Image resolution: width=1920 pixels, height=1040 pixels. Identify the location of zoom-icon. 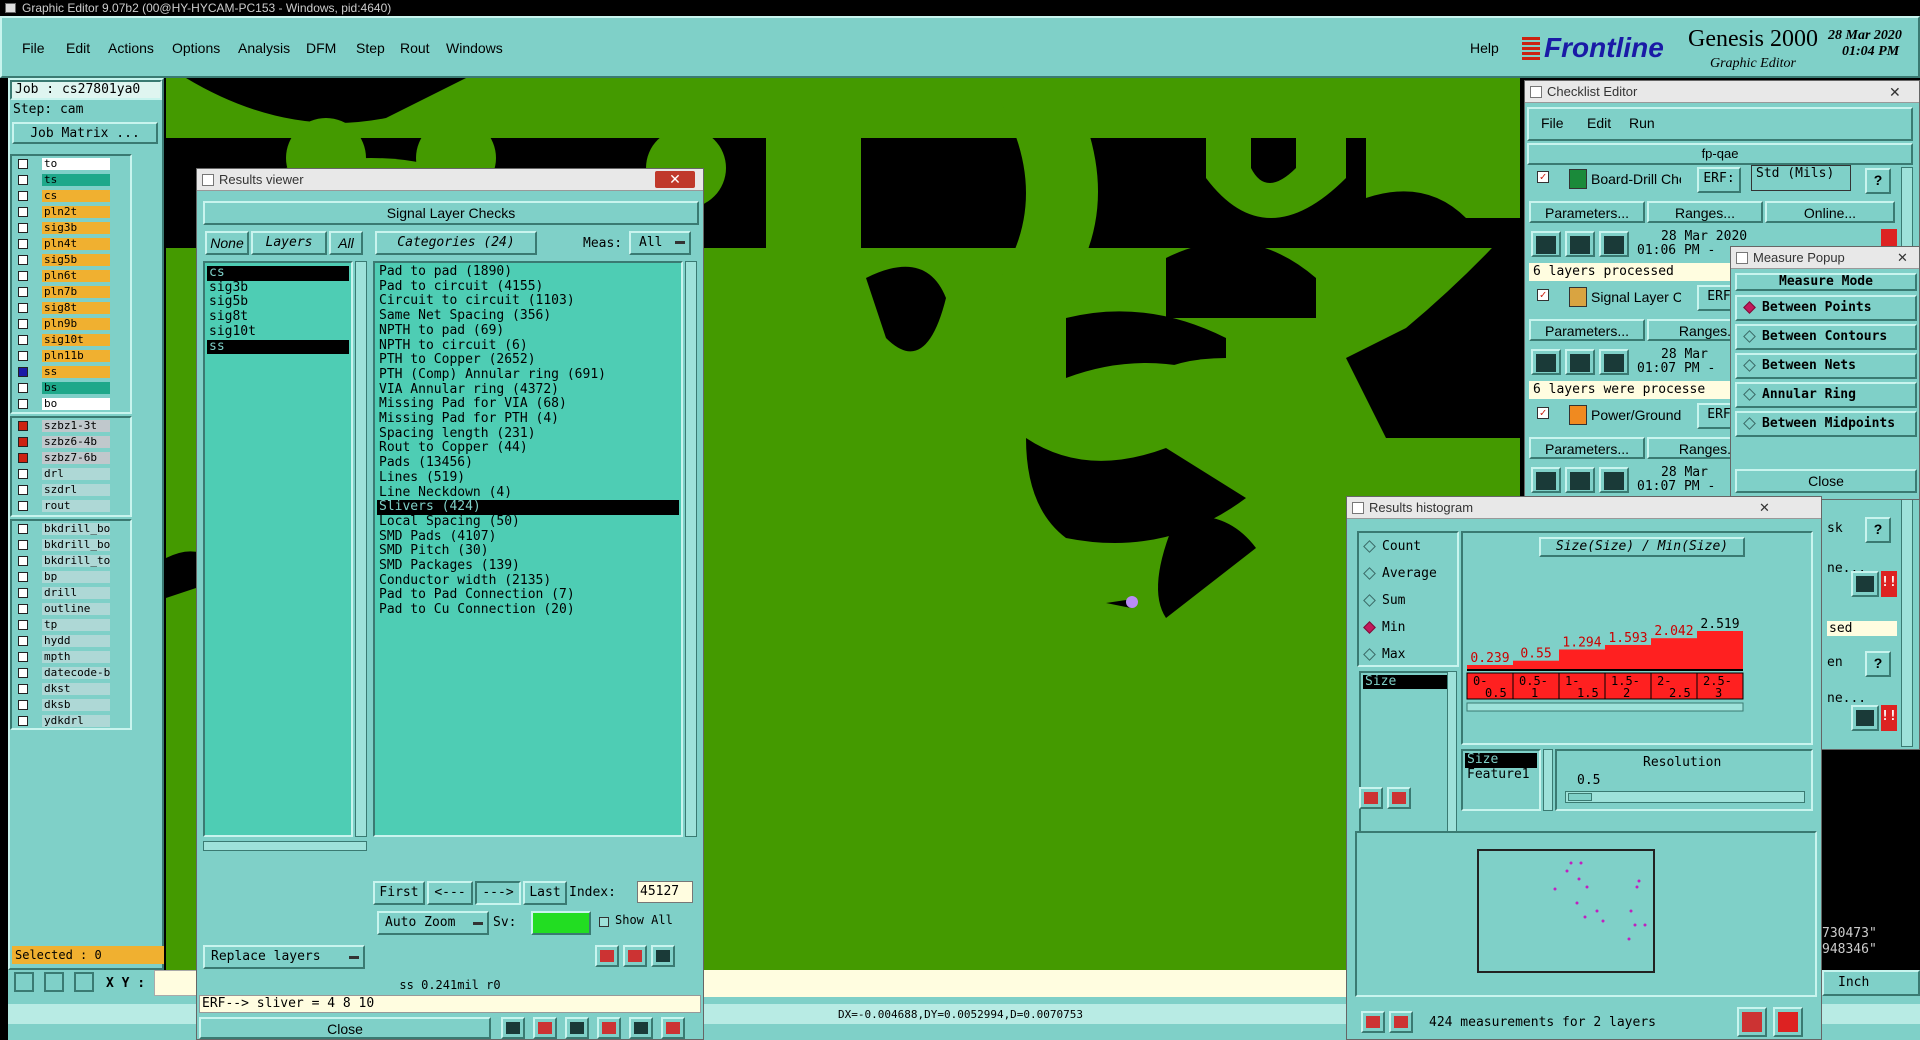
(1865, 584).